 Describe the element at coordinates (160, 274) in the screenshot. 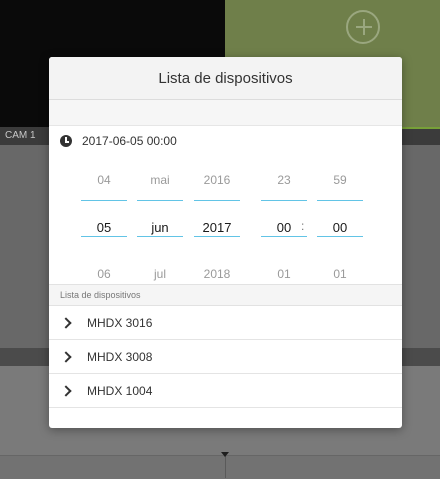

I see `picker-month-next: jul` at that location.